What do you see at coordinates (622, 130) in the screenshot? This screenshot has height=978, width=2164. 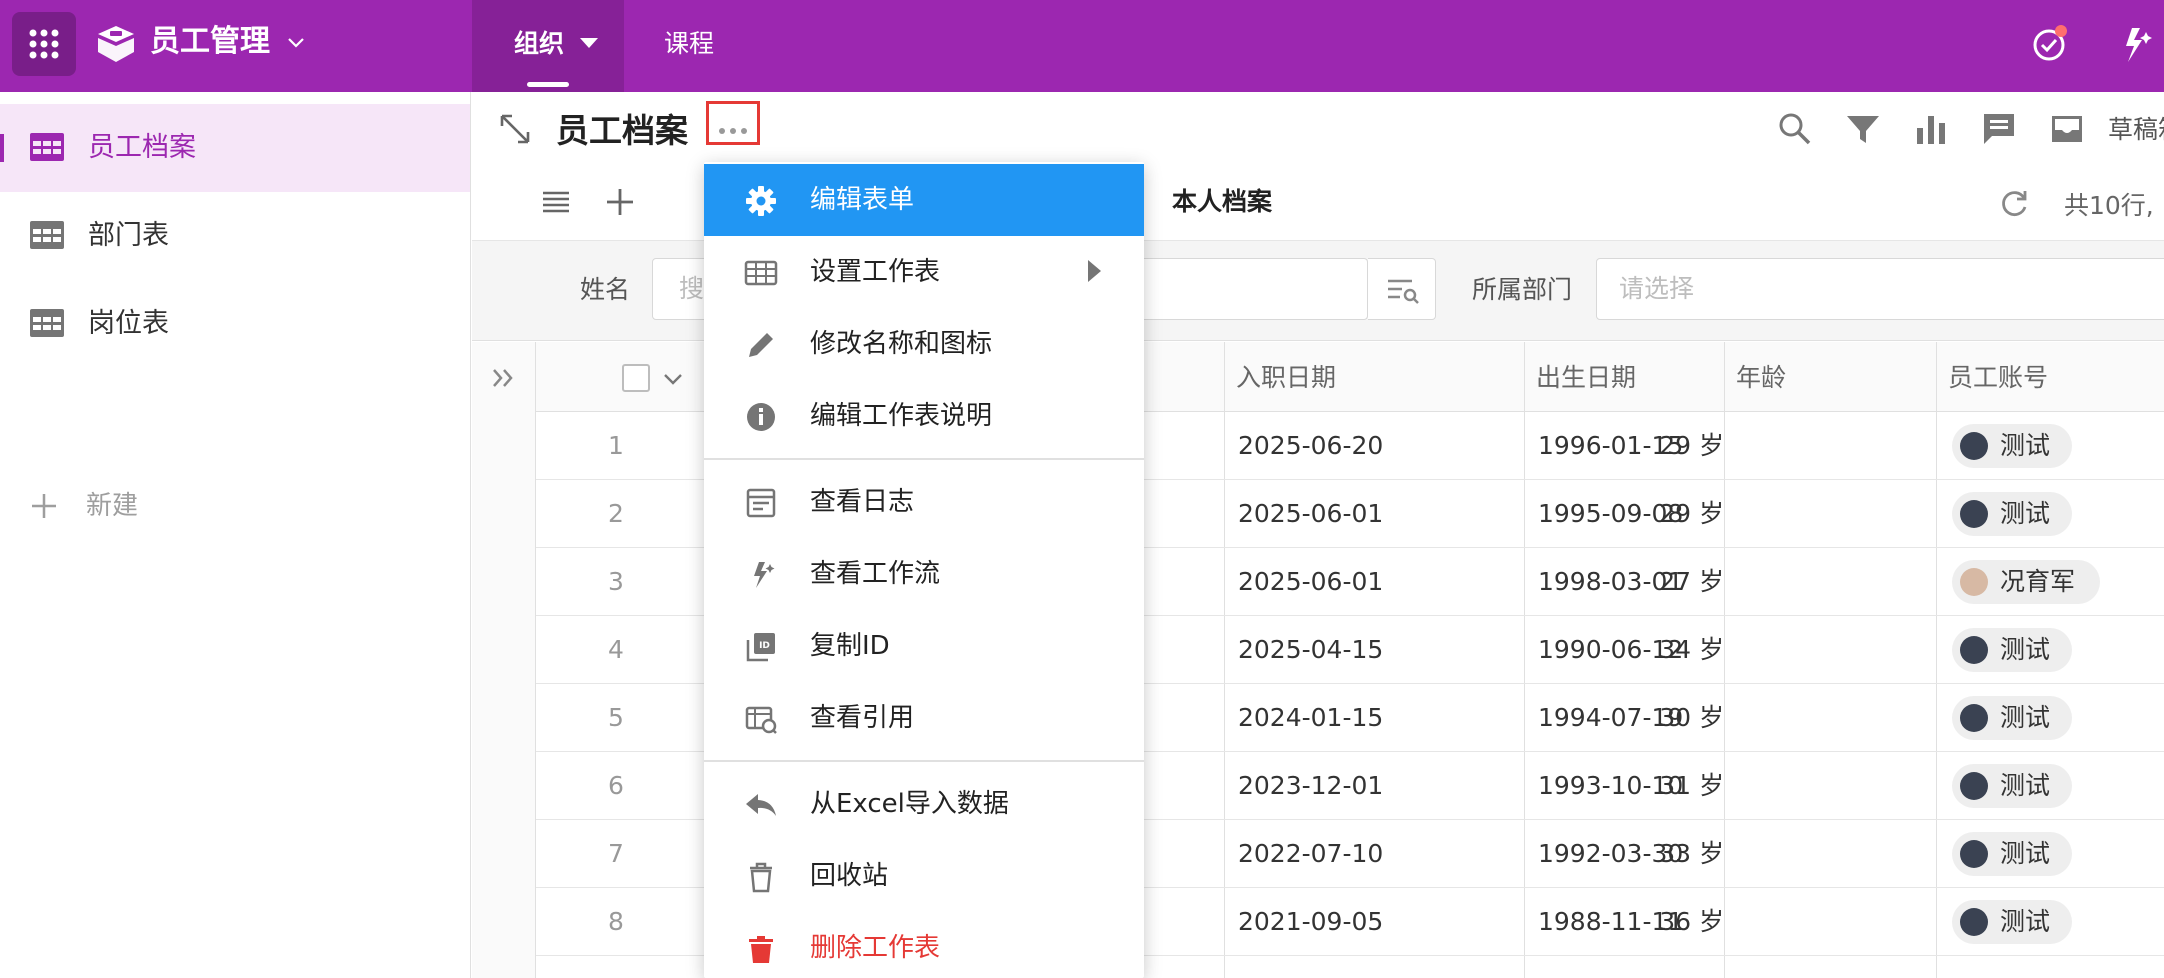 I see `sheet-title: 员工档案` at bounding box center [622, 130].